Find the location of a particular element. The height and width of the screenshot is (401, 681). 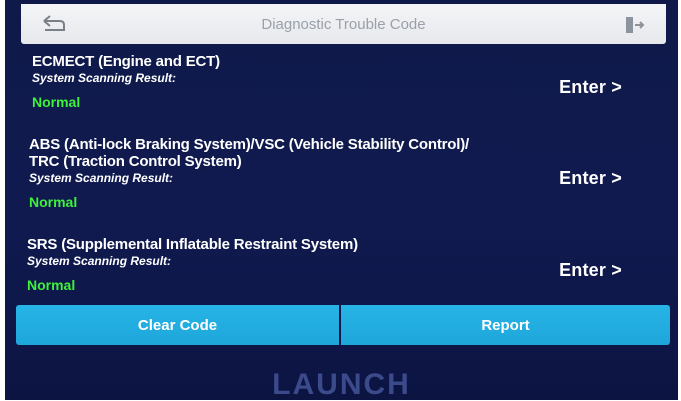

system-name: ECMECT (Engine and ECT) is located at coordinates (126, 61).